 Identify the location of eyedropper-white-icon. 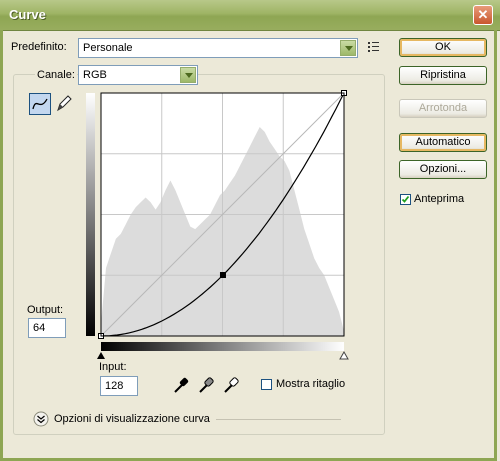
(231, 385).